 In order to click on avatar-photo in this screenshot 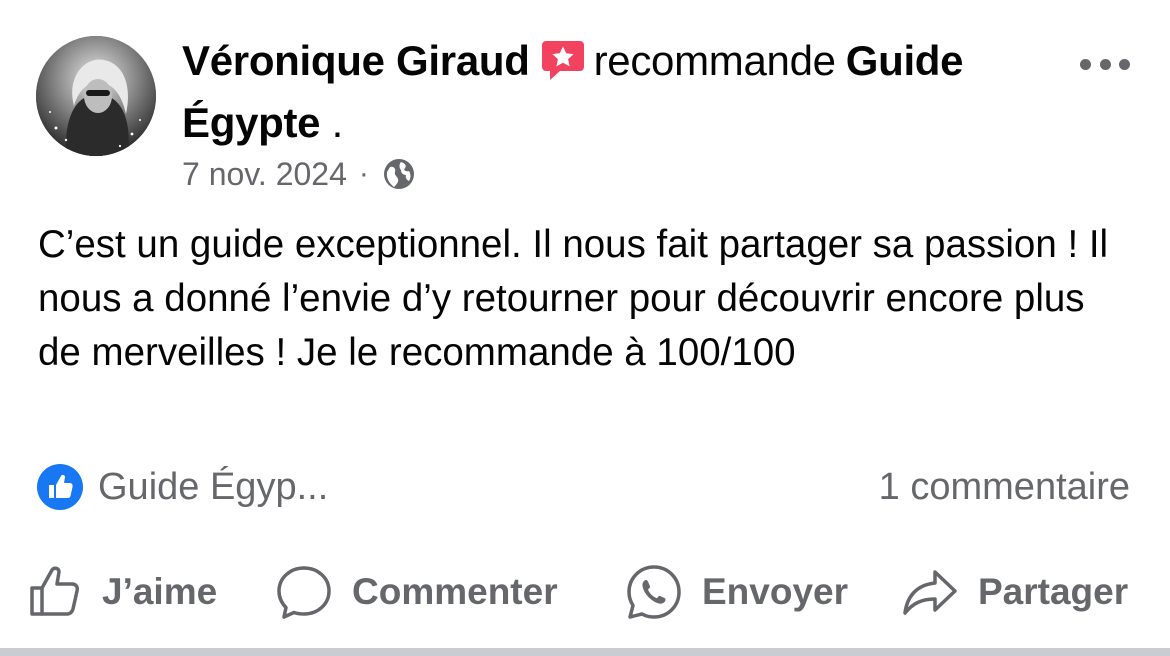, I will do `click(96, 96)`.